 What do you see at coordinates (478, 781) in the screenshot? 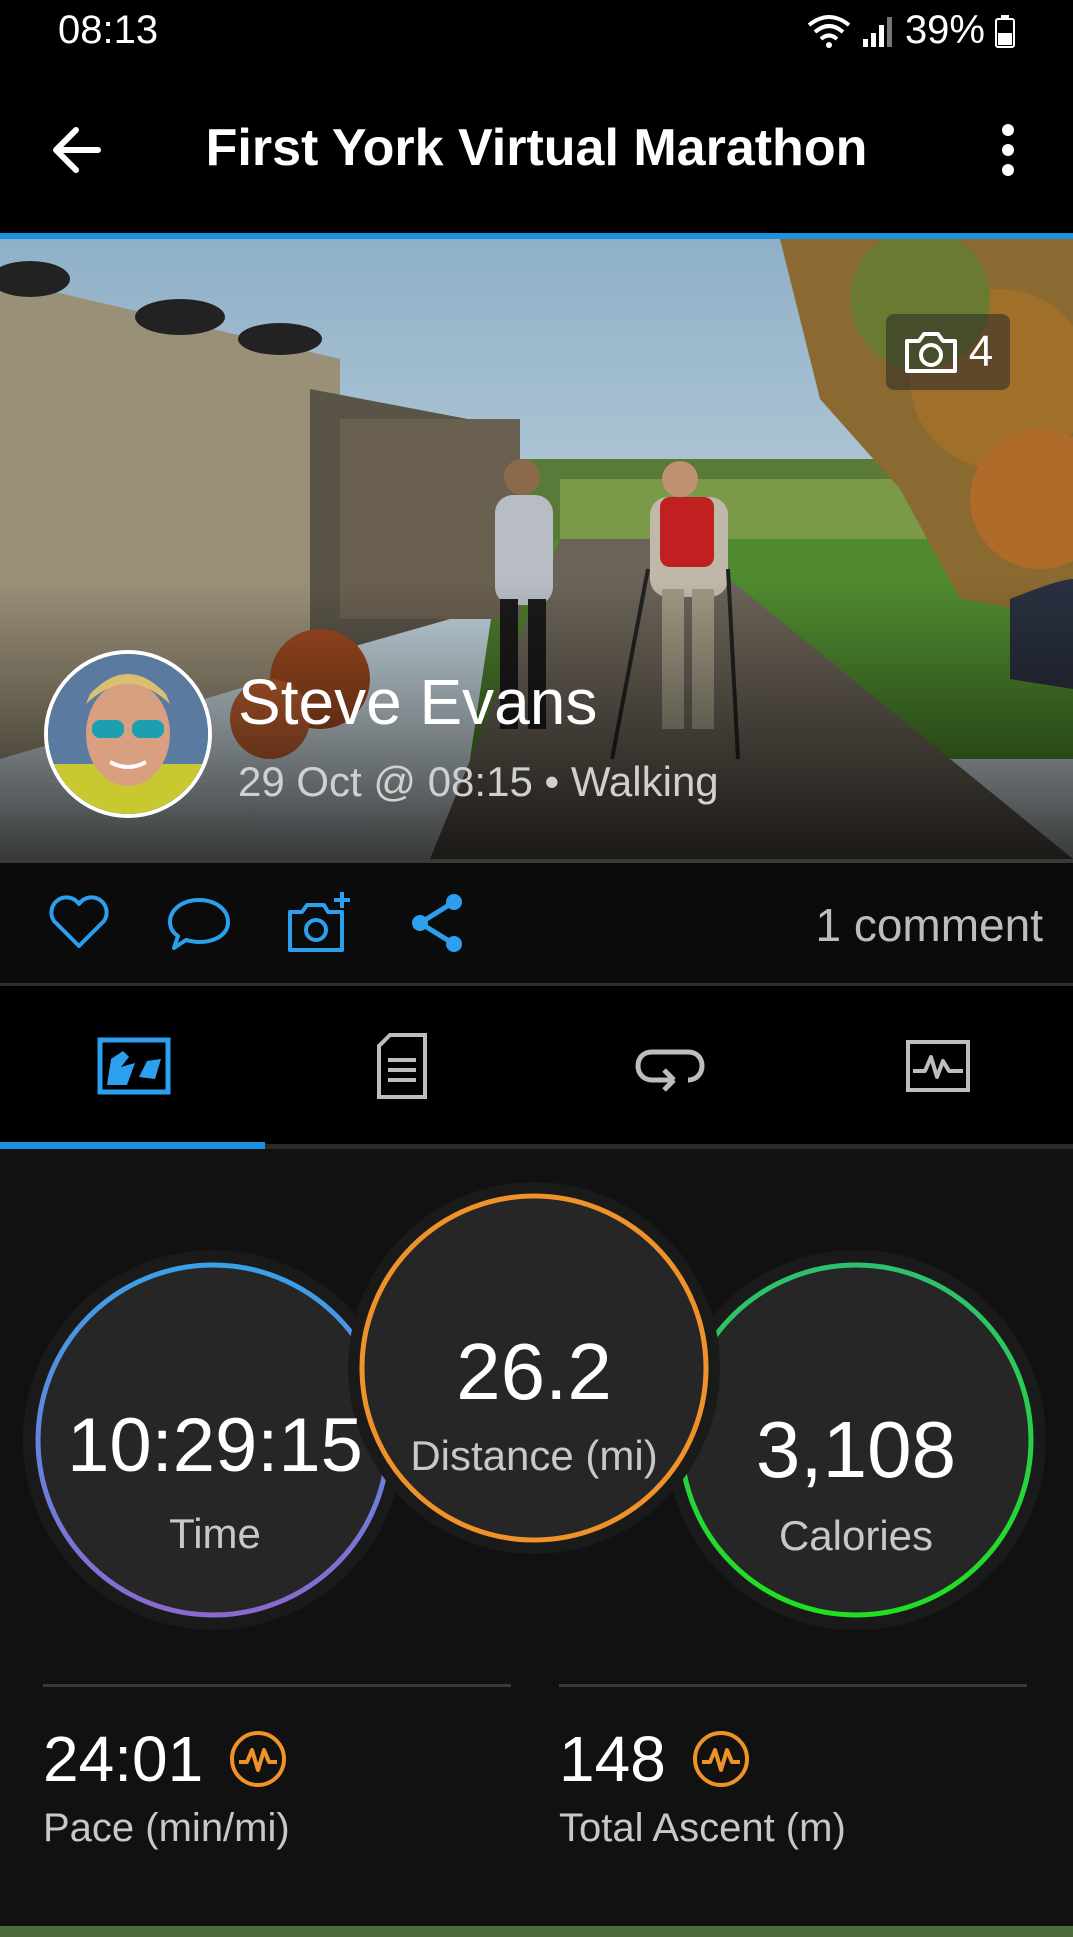
I see `activity-meta: 29 Oct @ 08:15 • Walking` at bounding box center [478, 781].